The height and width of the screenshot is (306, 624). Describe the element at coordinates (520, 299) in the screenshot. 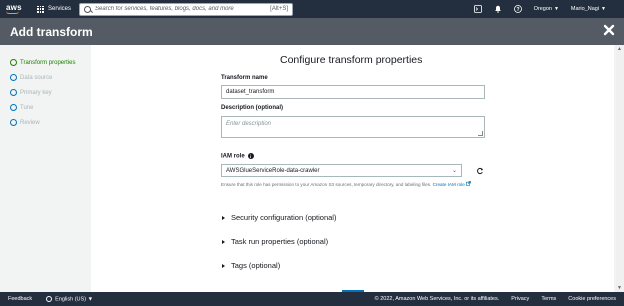

I see `privacy-link: Privacy` at that location.